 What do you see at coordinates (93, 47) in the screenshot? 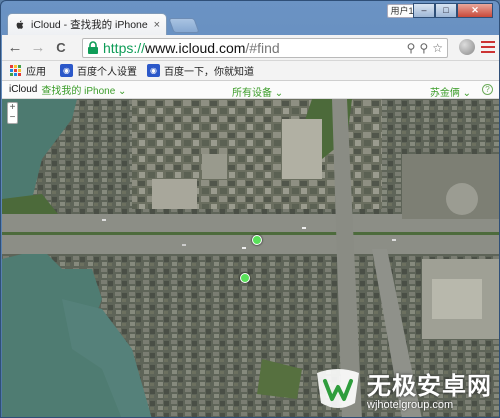
I see `lock-icon` at bounding box center [93, 47].